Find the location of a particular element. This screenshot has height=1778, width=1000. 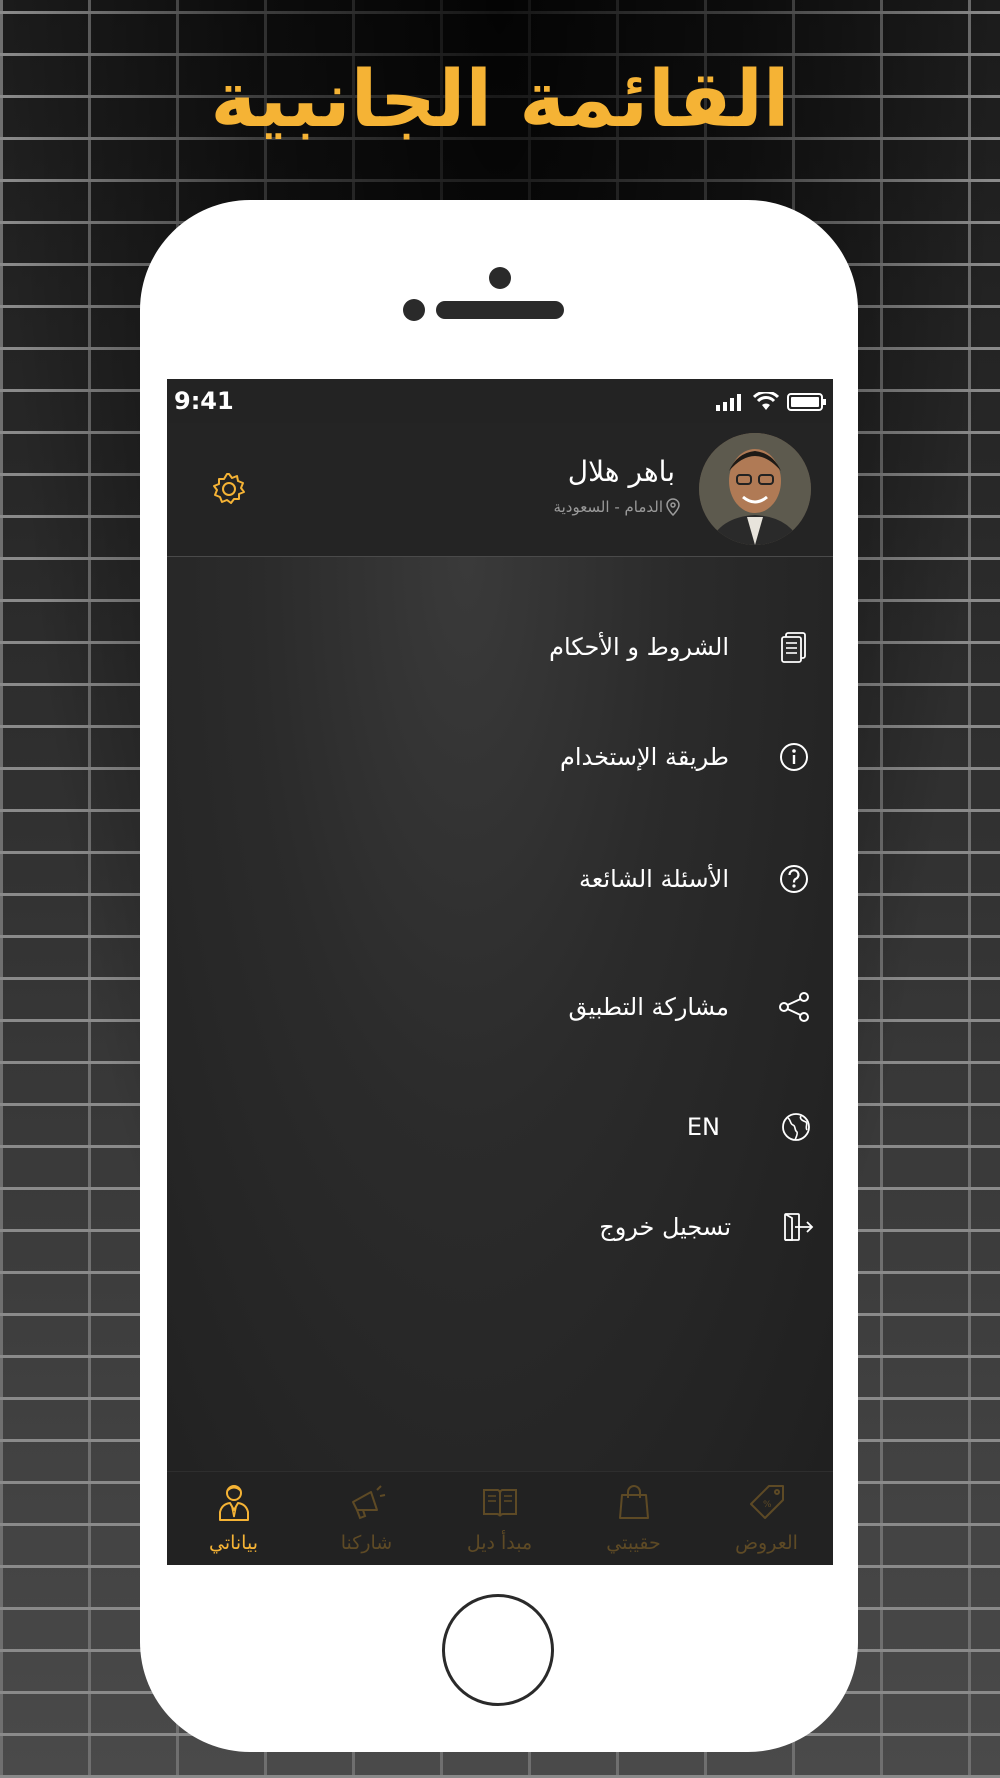

tag-icon: % is located at coordinates (767, 1502).